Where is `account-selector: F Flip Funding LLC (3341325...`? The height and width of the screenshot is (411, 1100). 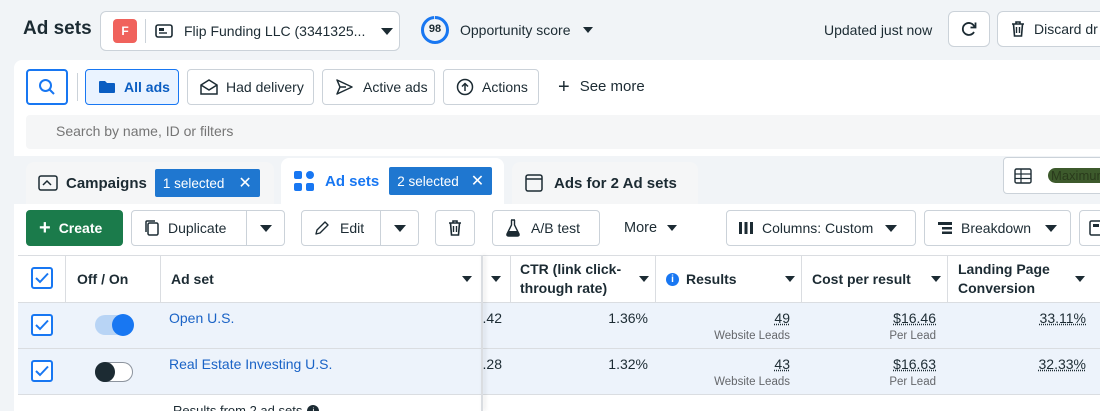
account-selector: F Flip Funding LLC (3341325... is located at coordinates (250, 31).